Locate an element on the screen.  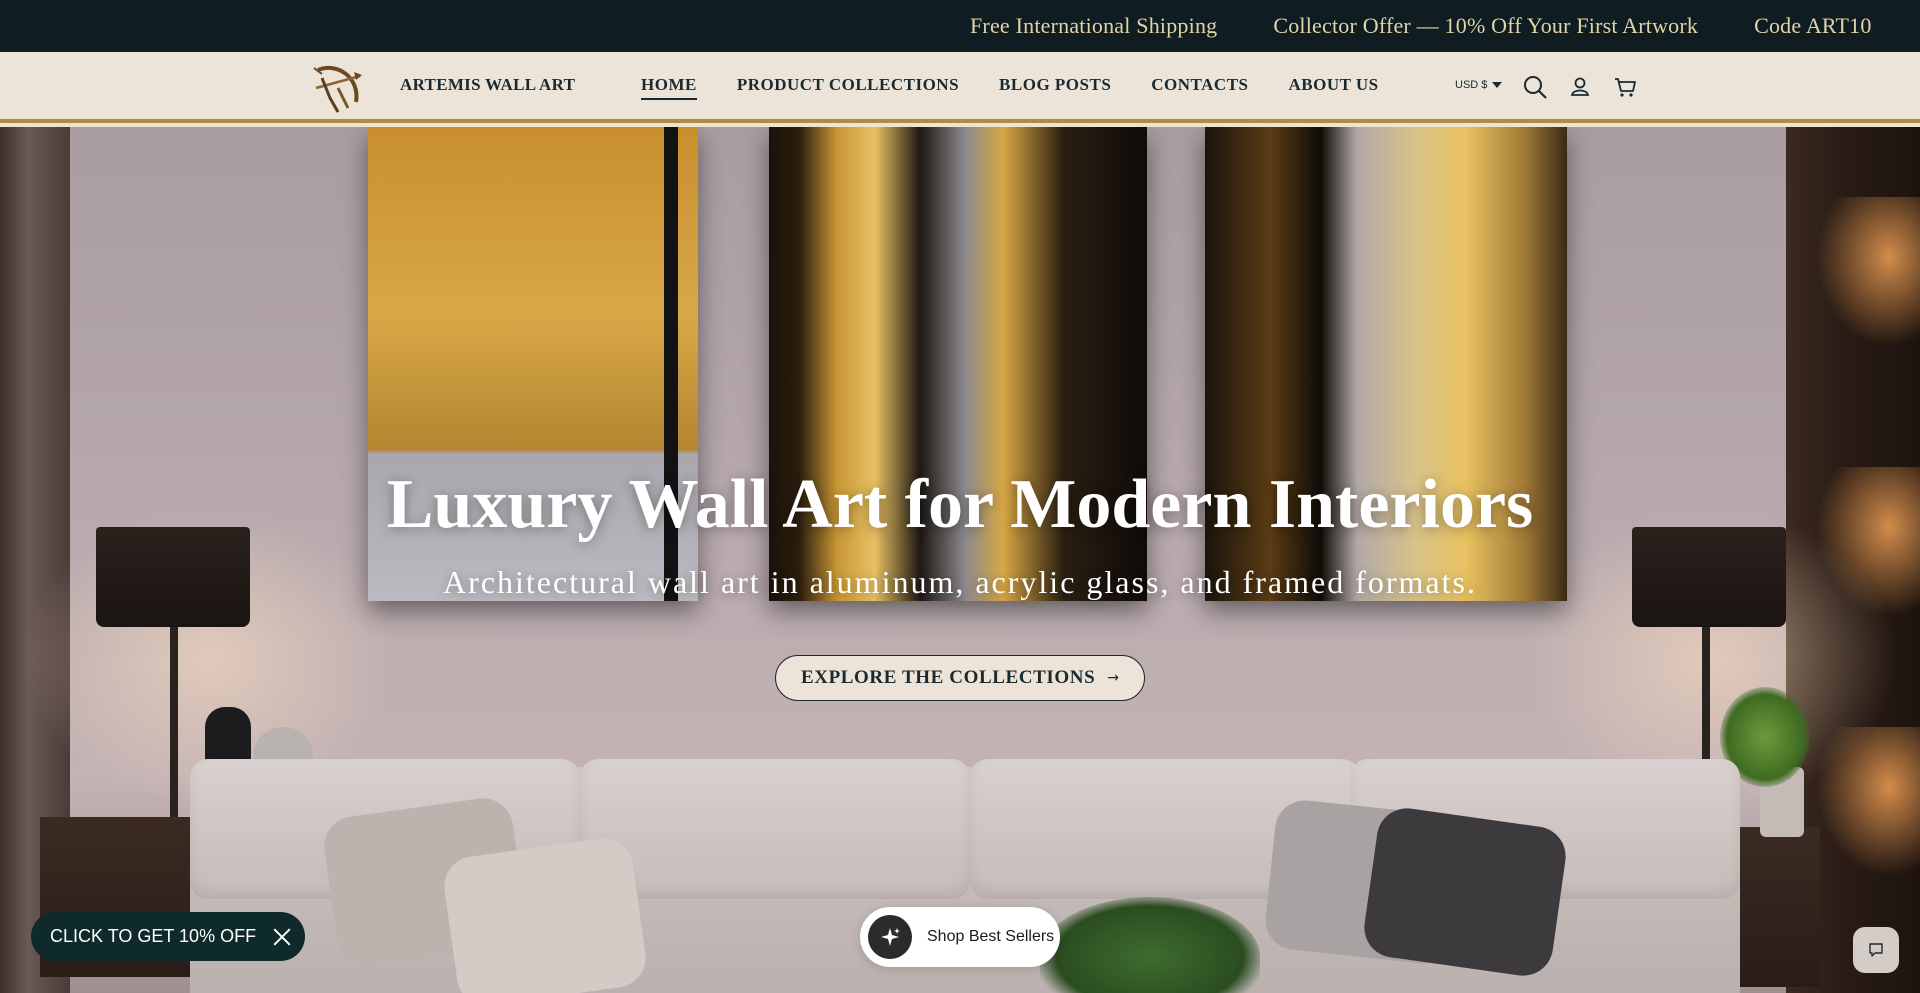
search-icon is located at coordinates (1535, 87).